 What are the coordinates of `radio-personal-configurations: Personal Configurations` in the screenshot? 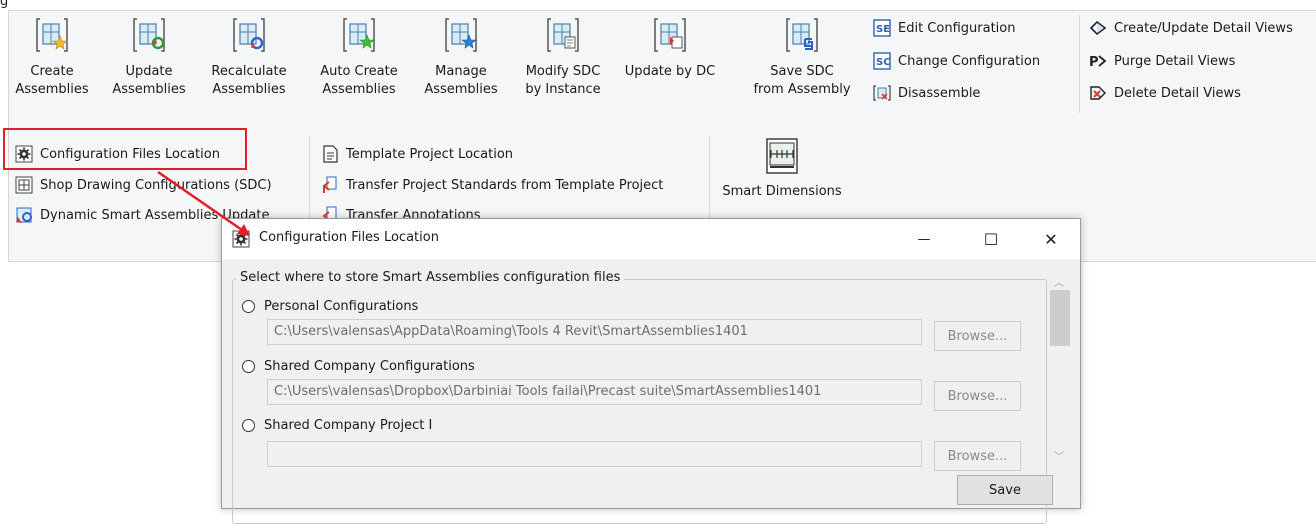 It's located at (330, 306).